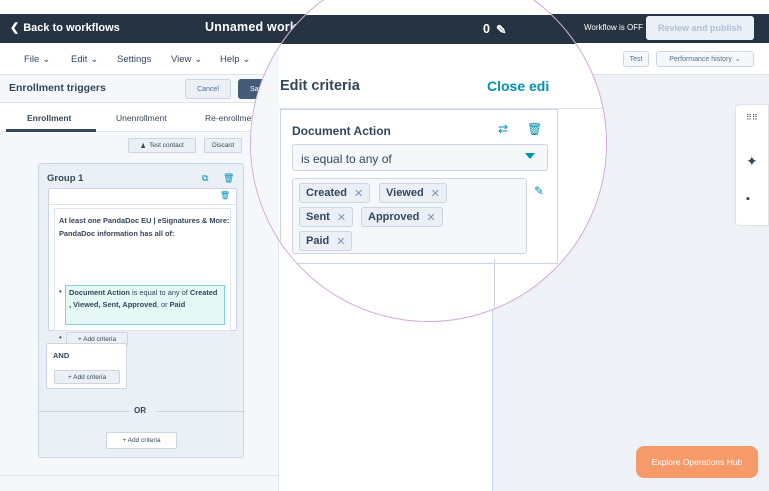  I want to click on menu-settings: Settings, so click(134, 59).